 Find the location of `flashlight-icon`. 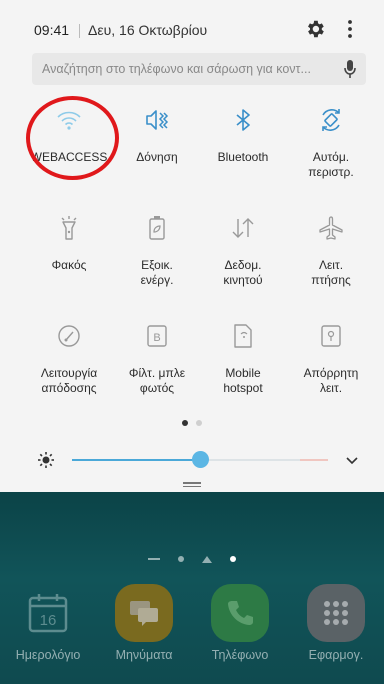

flashlight-icon is located at coordinates (69, 228).